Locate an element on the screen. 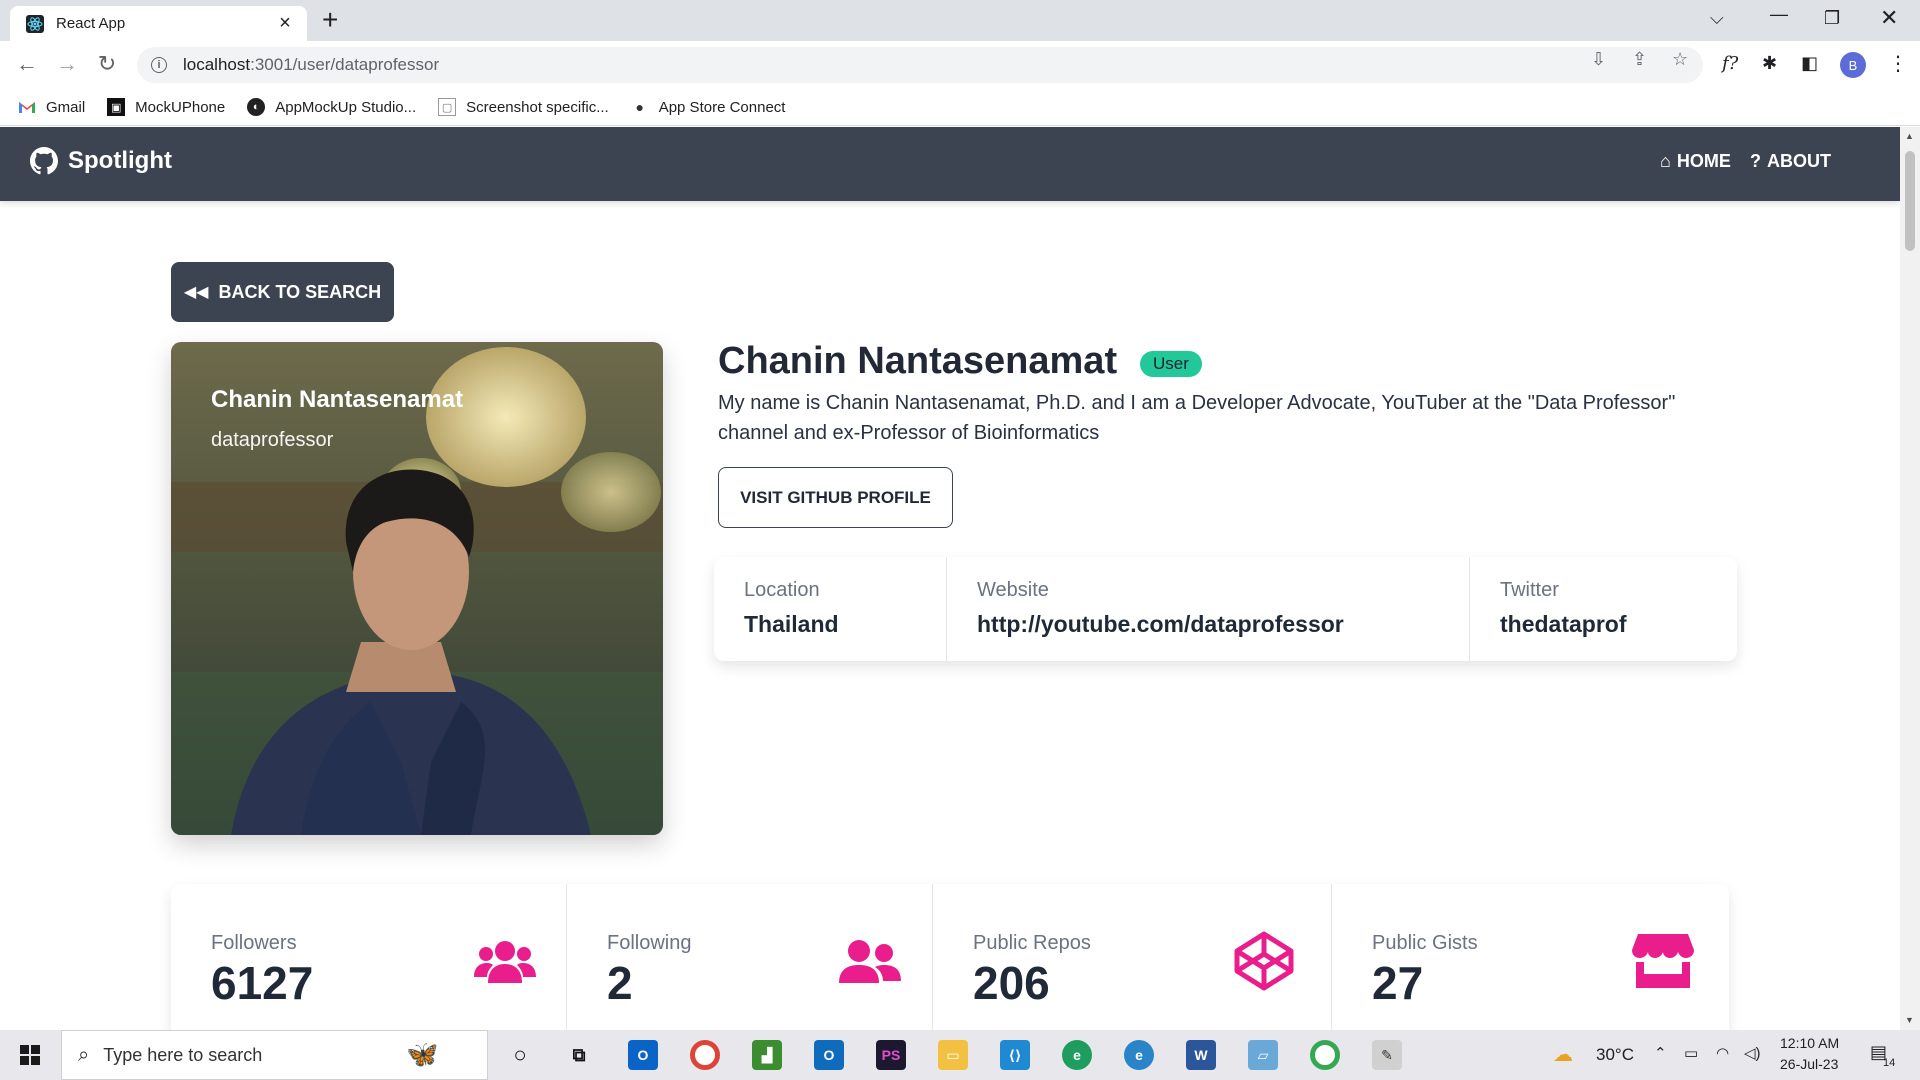  info-label: Location is located at coordinates (782, 590).